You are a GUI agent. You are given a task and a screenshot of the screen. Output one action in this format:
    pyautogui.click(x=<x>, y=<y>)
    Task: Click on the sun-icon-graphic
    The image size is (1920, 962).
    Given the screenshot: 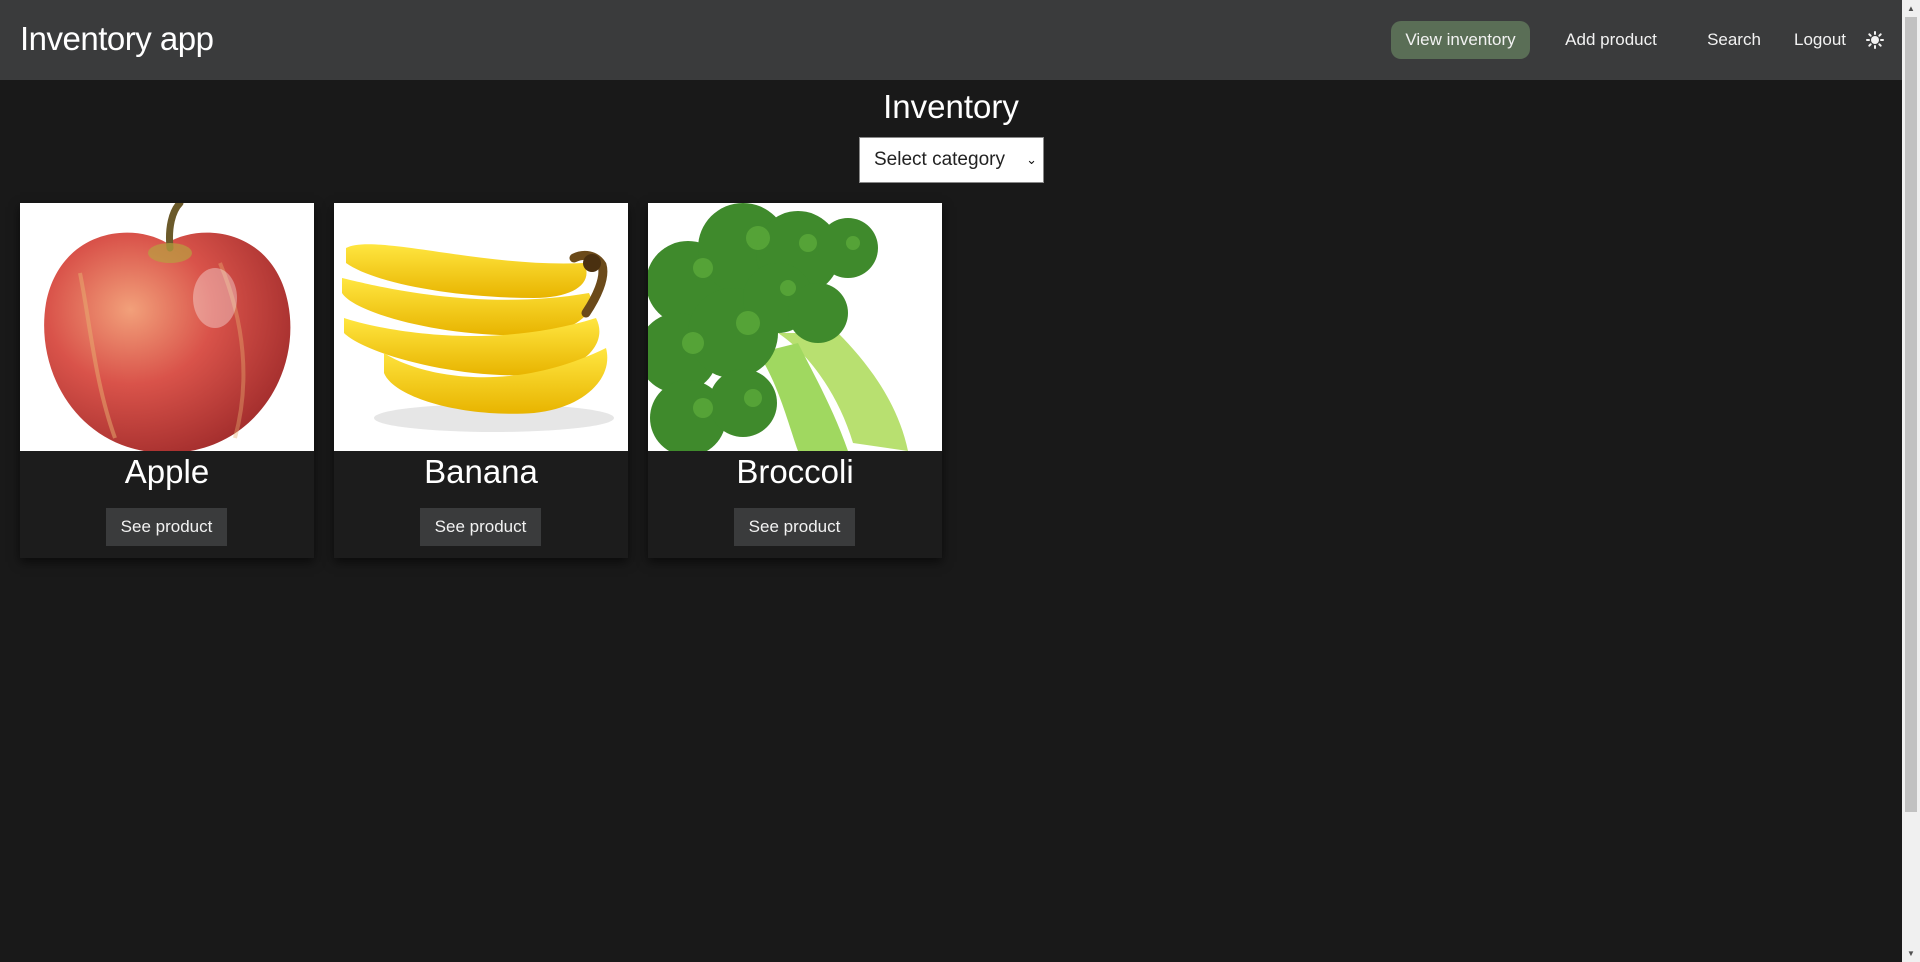 What is the action you would take?
    pyautogui.click(x=1874, y=39)
    